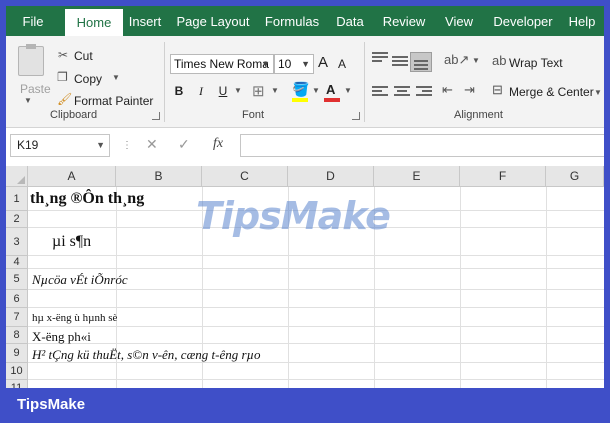 The height and width of the screenshot is (423, 610). Describe the element at coordinates (536, 63) in the screenshot. I see `wrap-text-button: Wrap Text` at that location.